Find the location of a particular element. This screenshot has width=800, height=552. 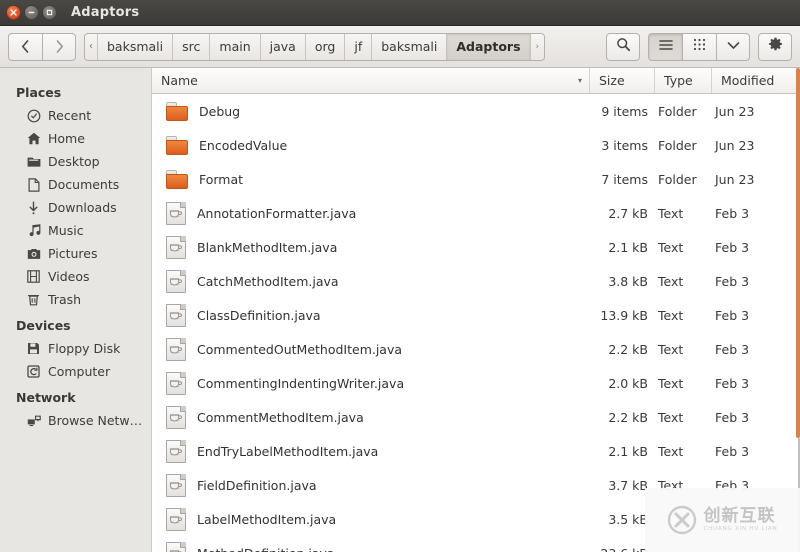

breadcrumb-item-jf: jf is located at coordinates (359, 46).